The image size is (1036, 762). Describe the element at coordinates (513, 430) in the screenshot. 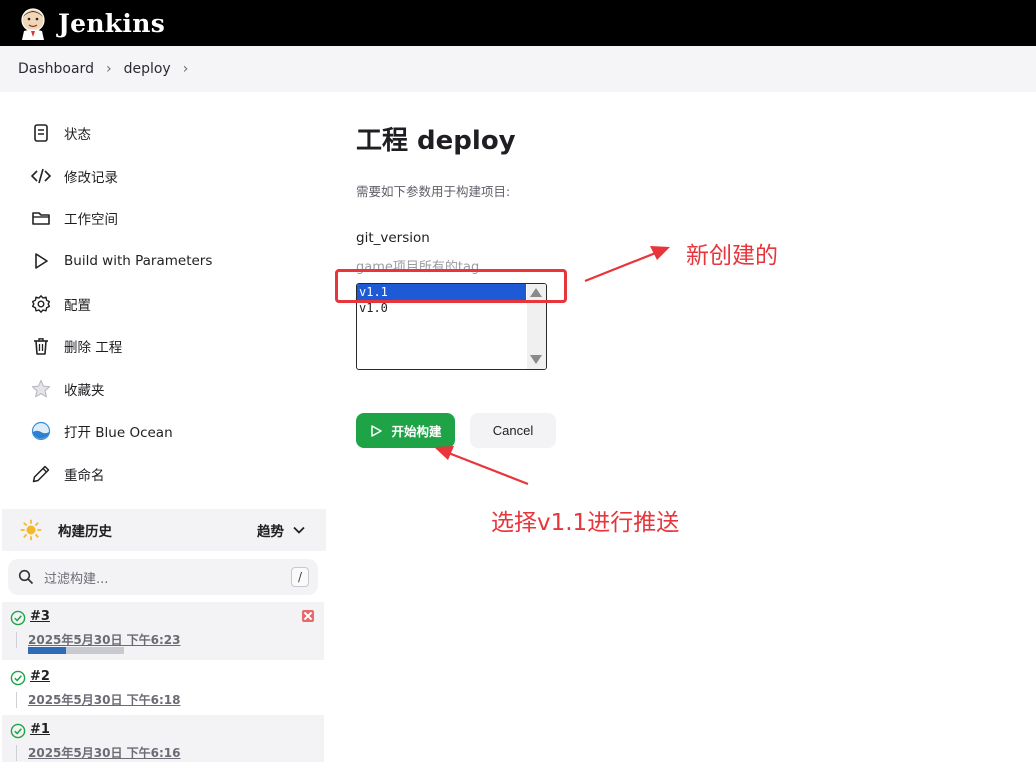

I see `cancel-button: Cancel` at that location.